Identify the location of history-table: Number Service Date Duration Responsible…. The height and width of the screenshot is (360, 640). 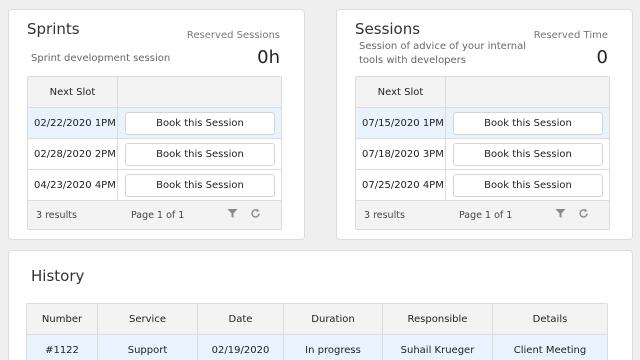
(317, 331).